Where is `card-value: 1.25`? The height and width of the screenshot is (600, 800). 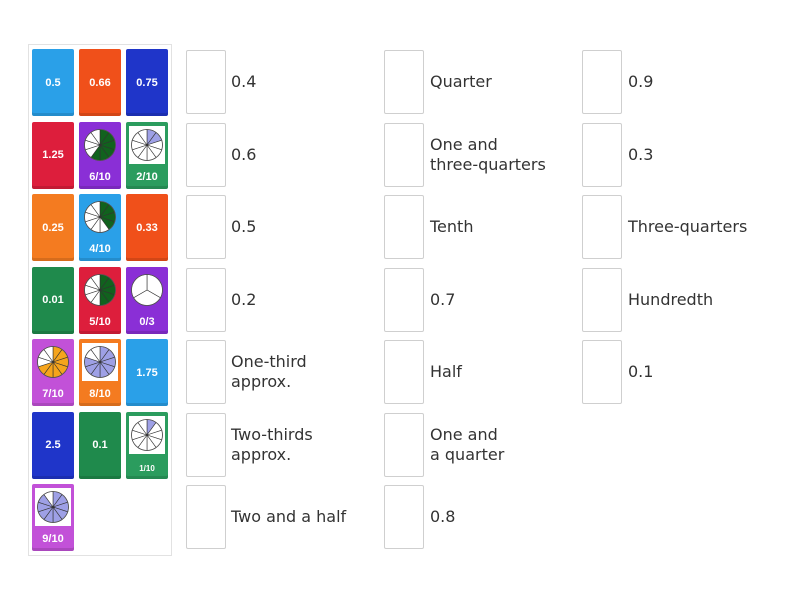
card-value: 1.25 is located at coordinates (53, 155).